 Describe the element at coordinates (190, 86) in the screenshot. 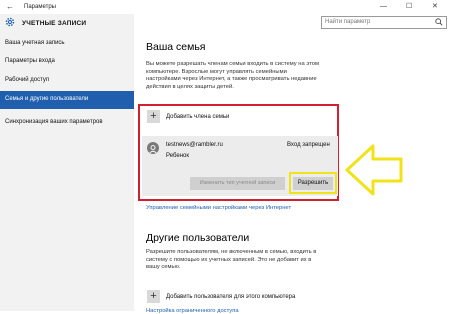

I see `description-line: действия в целях защиты детей.` at that location.